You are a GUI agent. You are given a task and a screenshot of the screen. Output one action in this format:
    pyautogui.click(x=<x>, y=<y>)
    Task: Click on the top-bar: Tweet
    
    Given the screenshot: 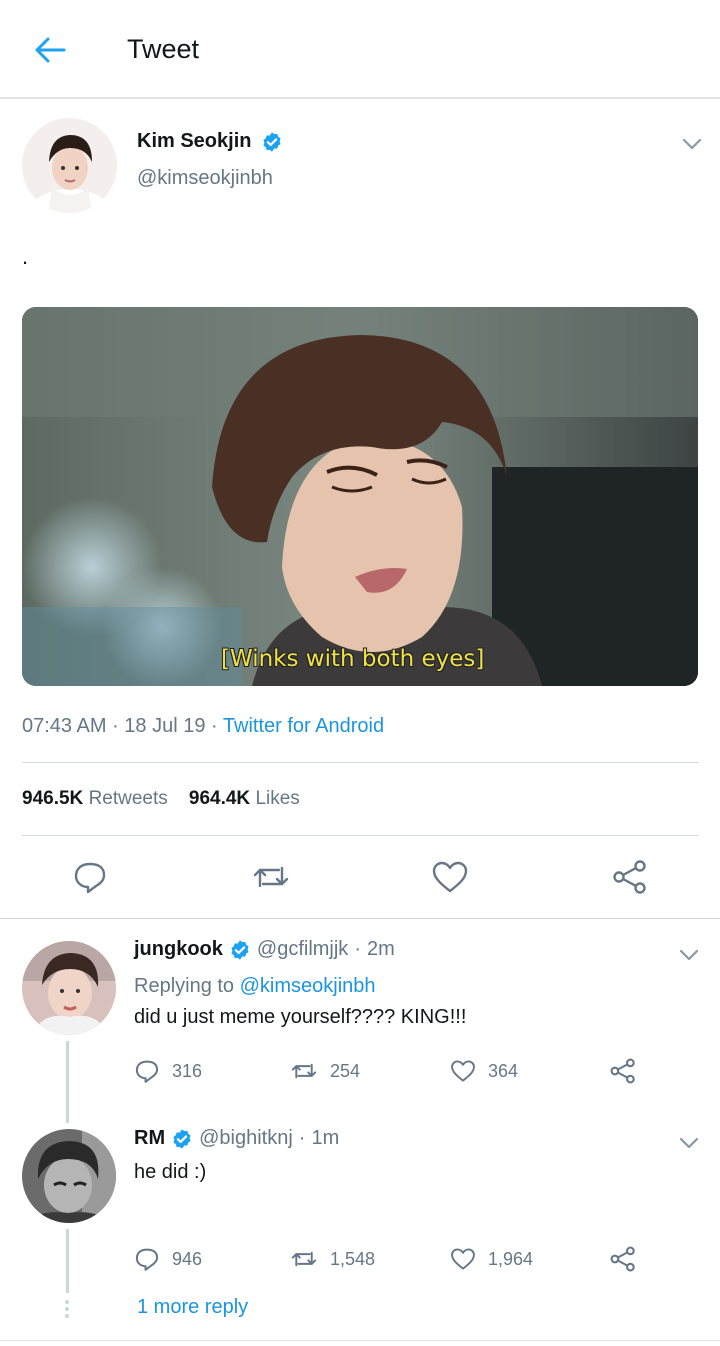 What is the action you would take?
    pyautogui.click(x=360, y=49)
    